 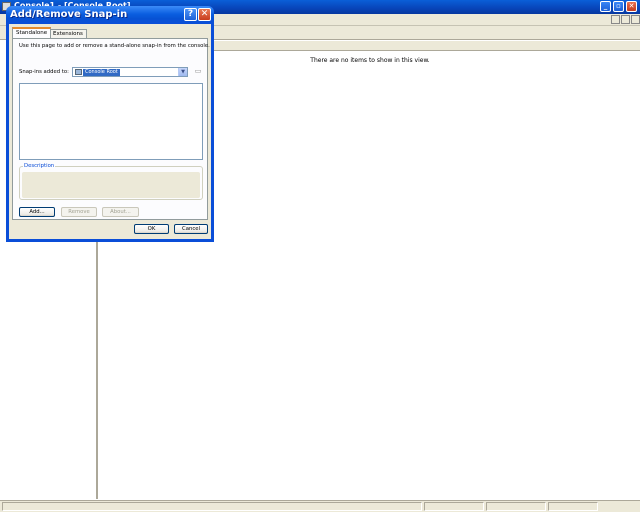 I want to click on description-text-area, so click(x=111, y=185).